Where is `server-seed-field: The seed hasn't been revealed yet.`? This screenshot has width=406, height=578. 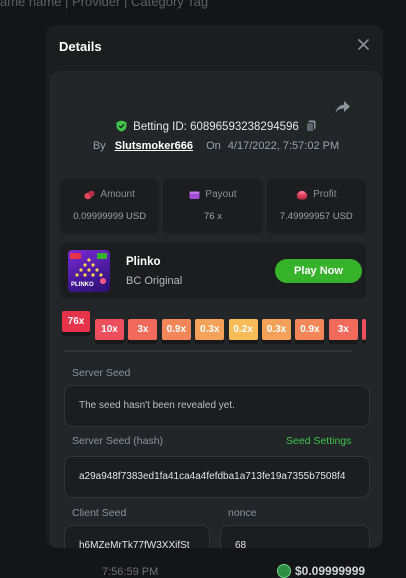 server-seed-field: The seed hasn't been revealed yet. is located at coordinates (217, 406).